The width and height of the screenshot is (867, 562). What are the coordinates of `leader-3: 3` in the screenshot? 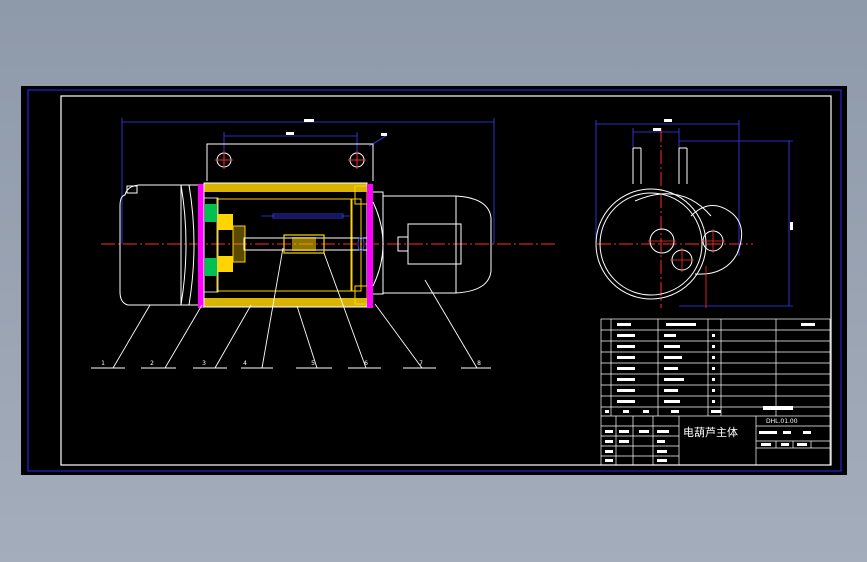 It's located at (204, 363).